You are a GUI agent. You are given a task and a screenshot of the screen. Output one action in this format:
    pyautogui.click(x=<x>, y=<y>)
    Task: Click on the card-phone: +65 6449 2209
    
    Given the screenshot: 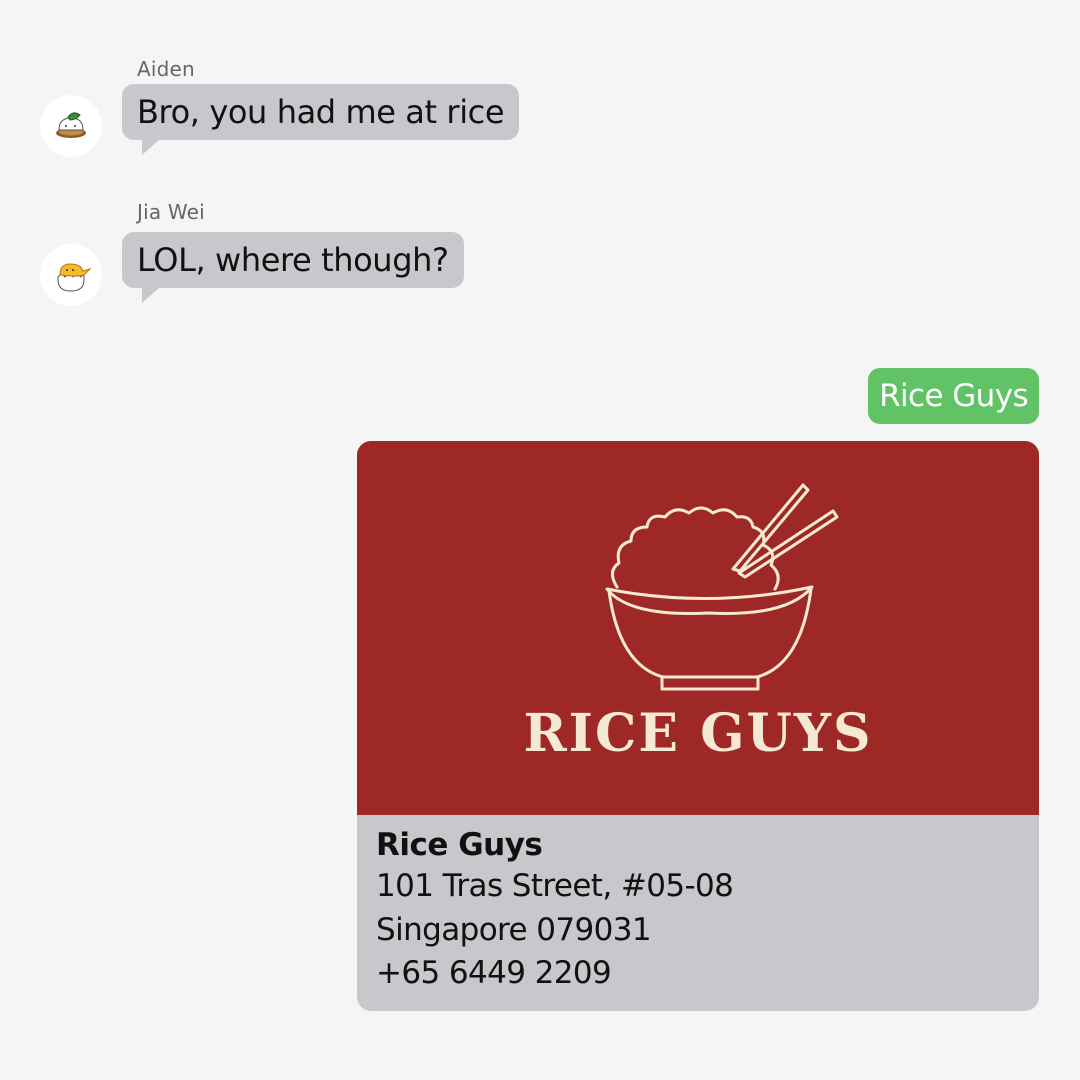 What is the action you would take?
    pyautogui.click(x=554, y=974)
    